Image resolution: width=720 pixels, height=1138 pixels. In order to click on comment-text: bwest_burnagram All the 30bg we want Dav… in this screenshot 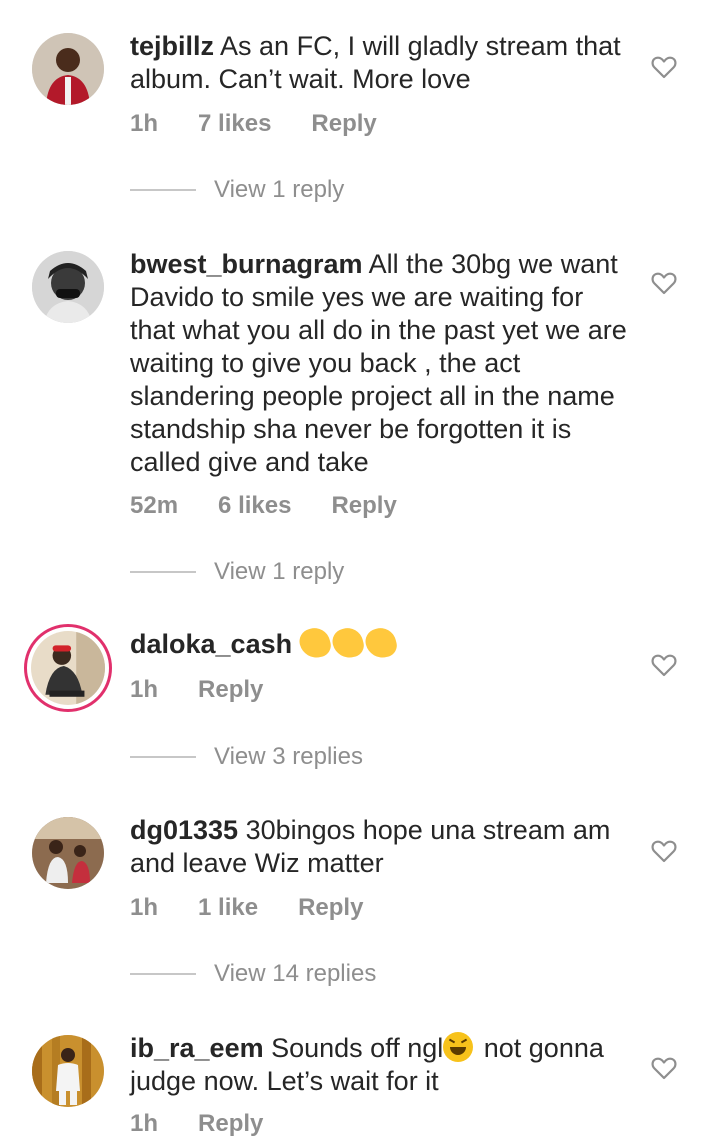, I will do `click(380, 363)`.